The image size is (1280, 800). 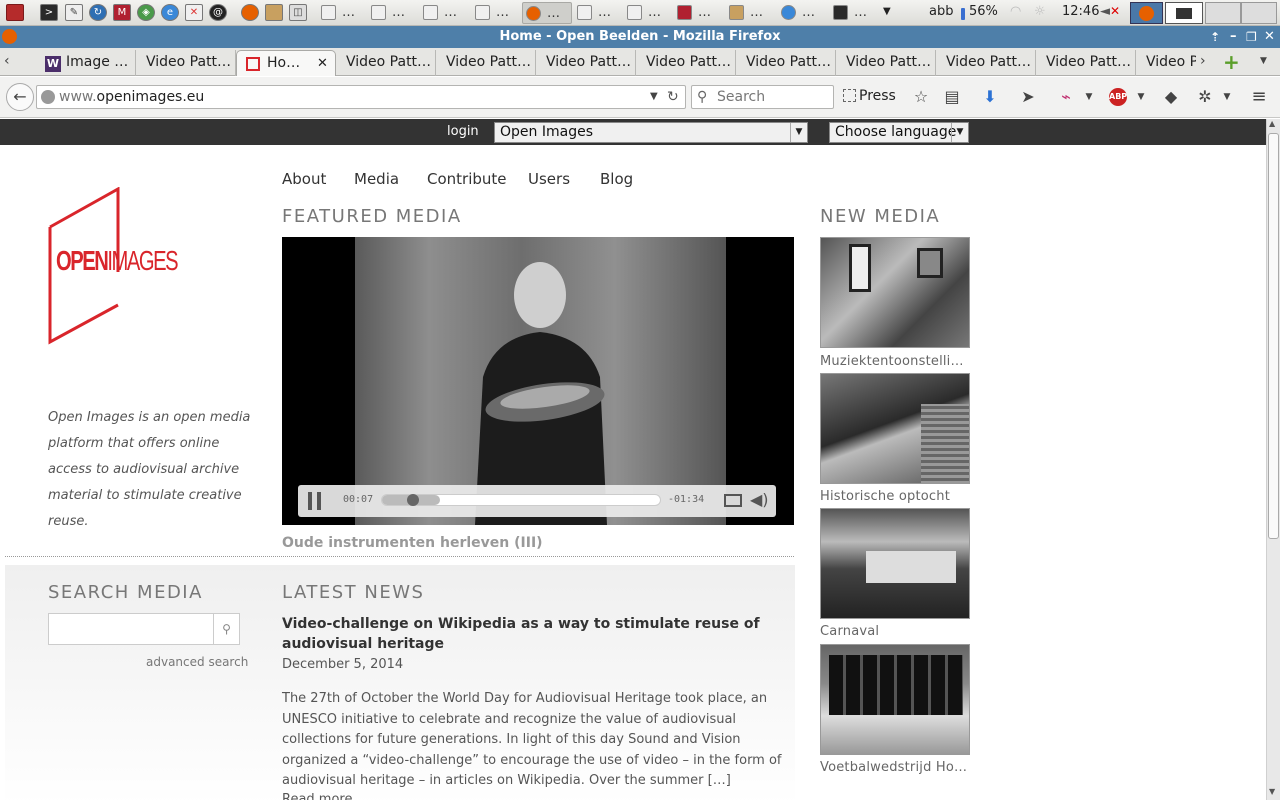 I want to click on brightness-icon: ☼, so click(x=1040, y=11).